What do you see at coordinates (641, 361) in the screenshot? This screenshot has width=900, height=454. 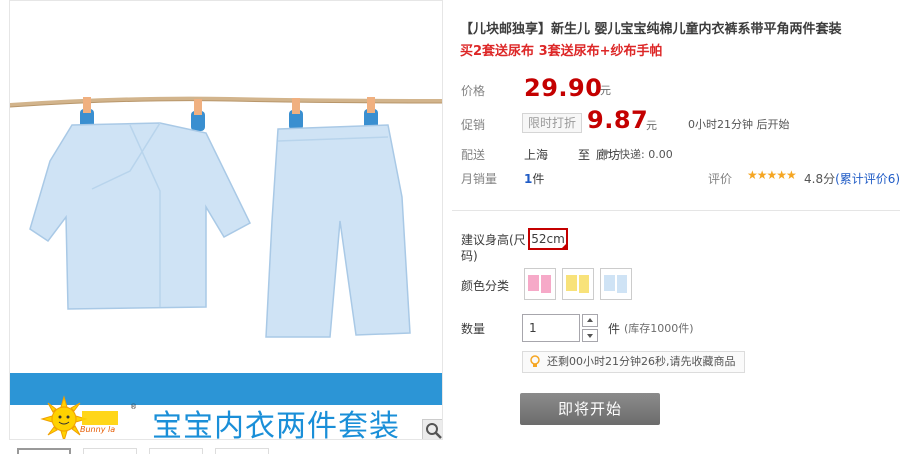 I see `countdown-tip-text: 还剩00小时21分钟26秒,请先收藏商品` at bounding box center [641, 361].